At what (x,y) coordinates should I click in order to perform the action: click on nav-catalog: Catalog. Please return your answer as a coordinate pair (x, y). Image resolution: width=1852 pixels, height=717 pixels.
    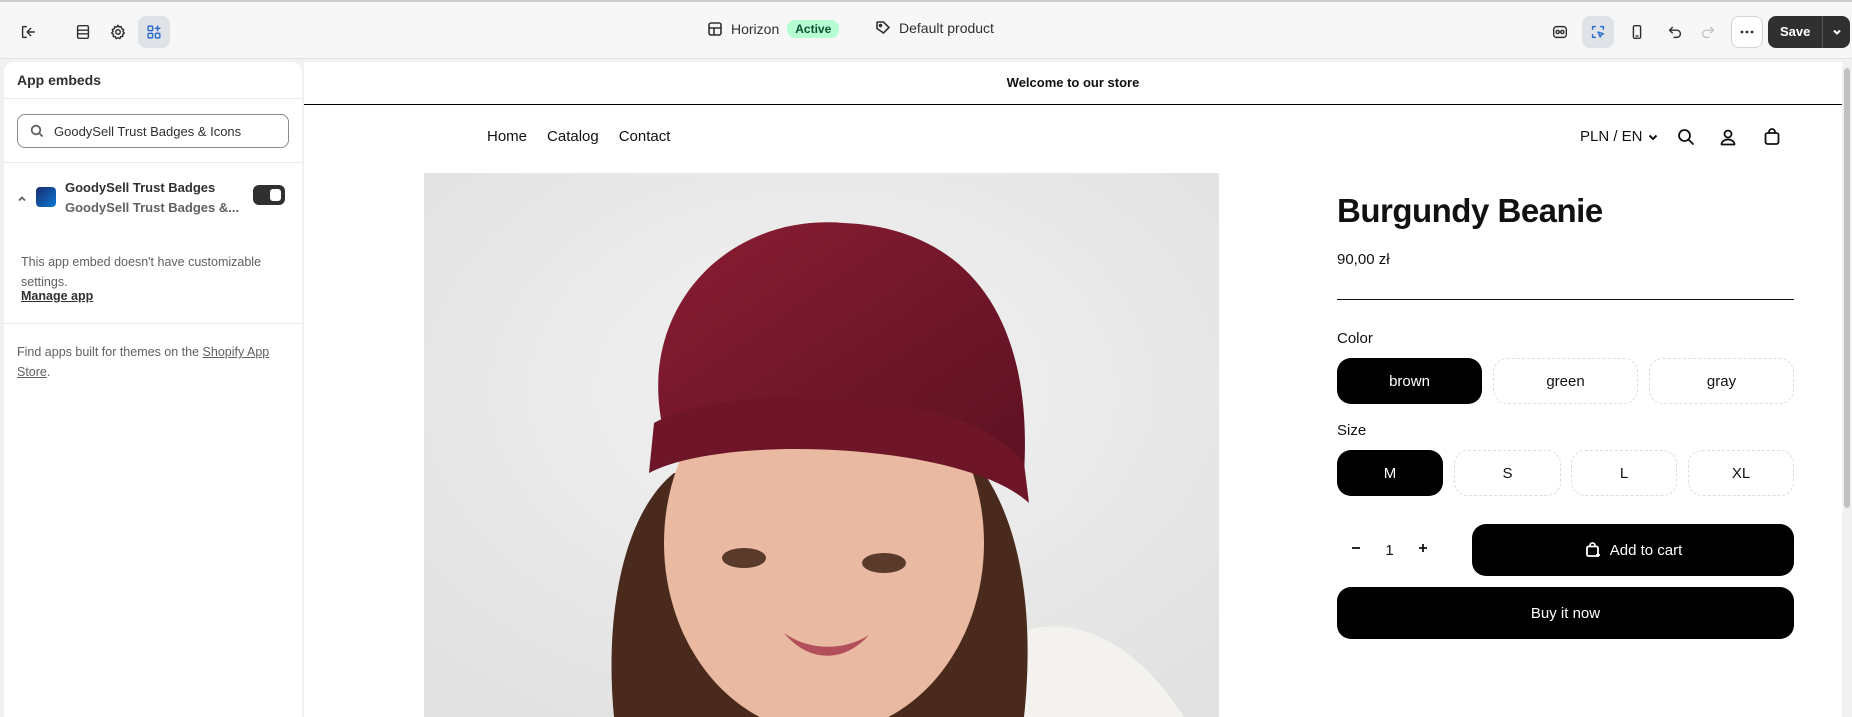
    Looking at the image, I should click on (573, 136).